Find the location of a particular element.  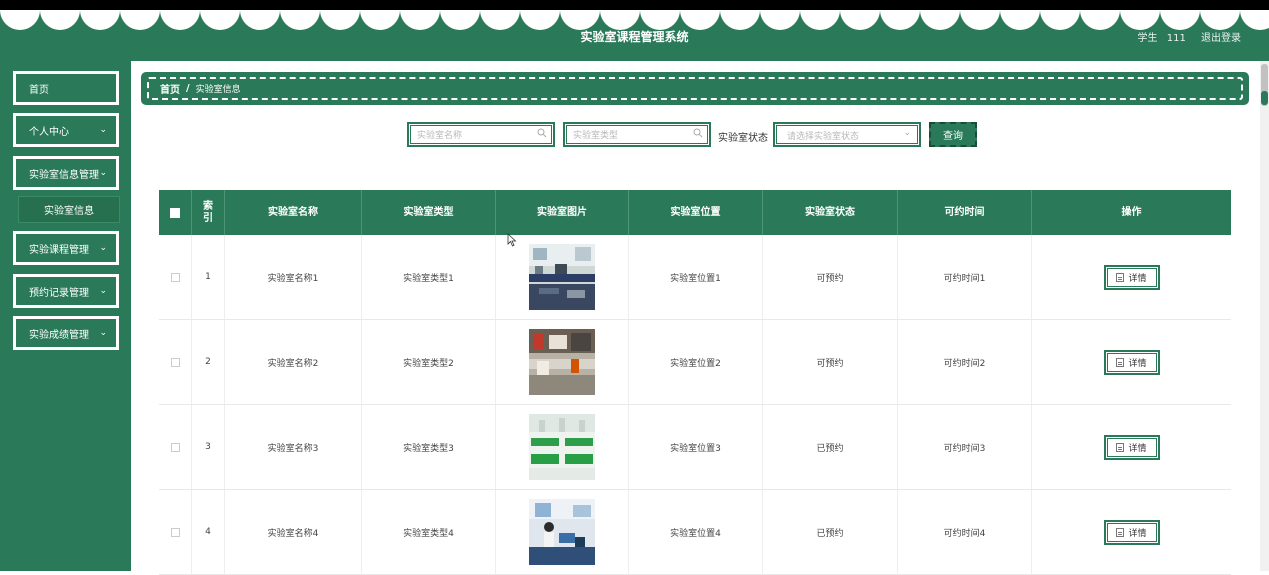

name-cell: 实验室名称3 is located at coordinates (293, 447).